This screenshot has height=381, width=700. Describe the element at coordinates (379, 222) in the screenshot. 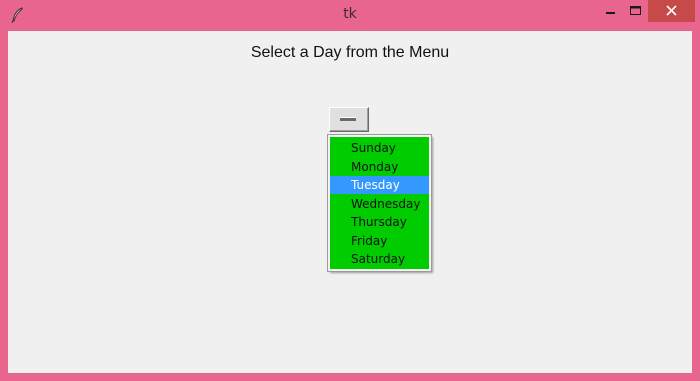

I see `menu-item-thursday: Thursday` at that location.